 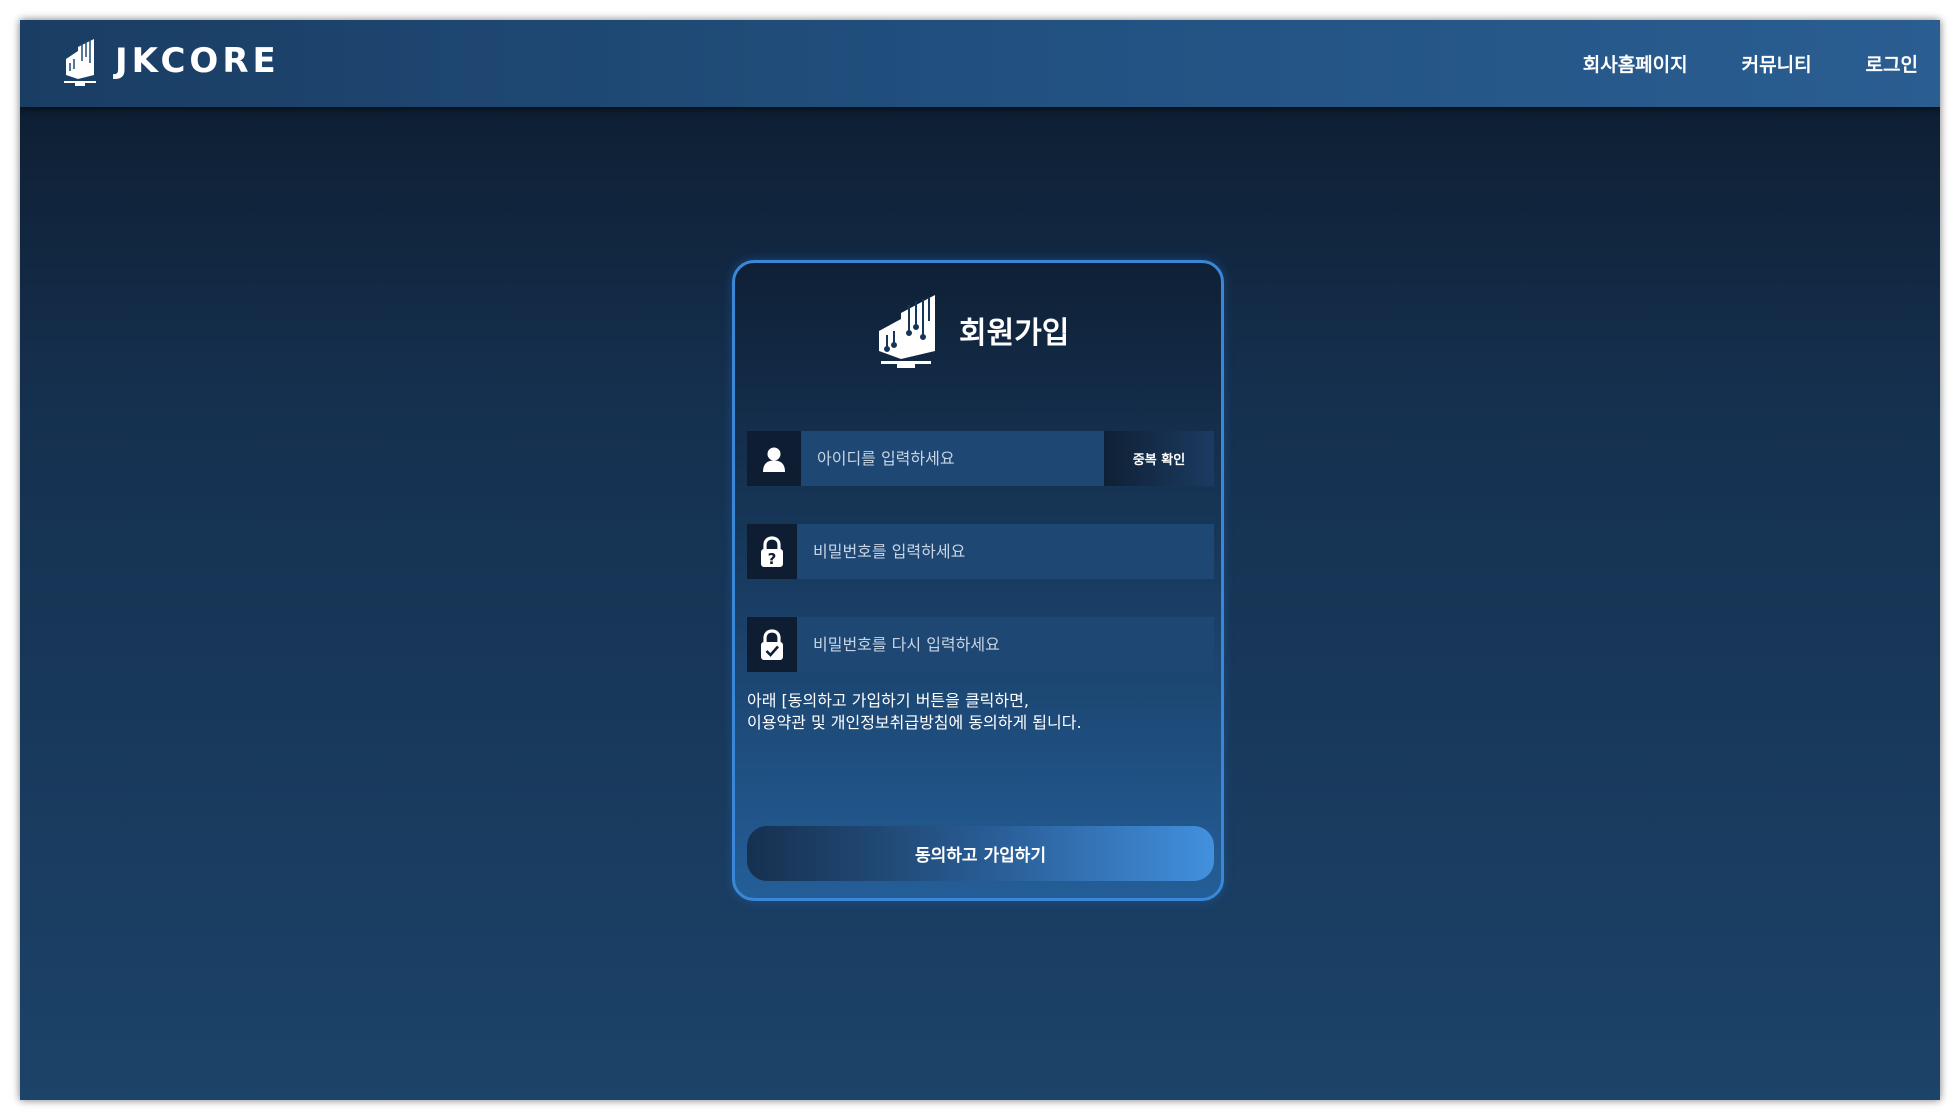 What do you see at coordinates (197, 61) in the screenshot?
I see `logo-text: JKCORE` at bounding box center [197, 61].